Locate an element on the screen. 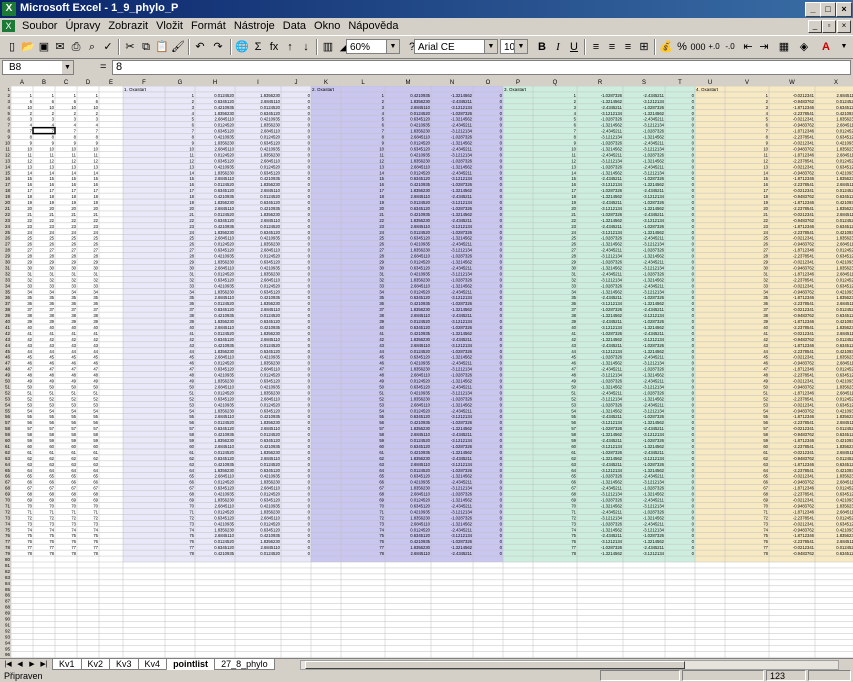 The width and height of the screenshot is (853, 682). tab-kv2: Kv2 is located at coordinates (95, 664).